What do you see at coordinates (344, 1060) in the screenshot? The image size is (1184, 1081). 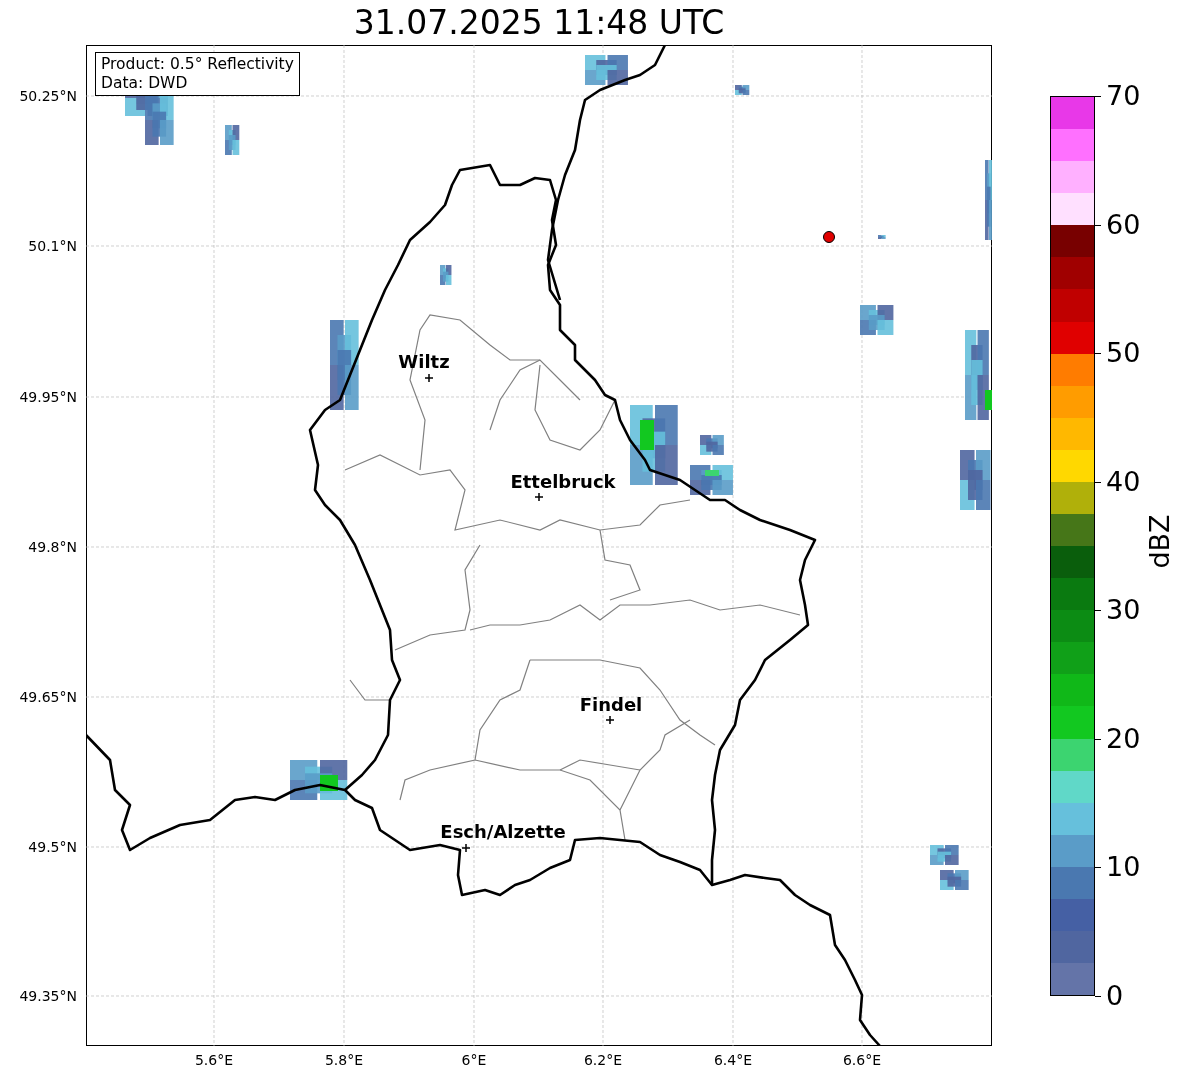 I see `longitude-label: 5.8°E` at bounding box center [344, 1060].